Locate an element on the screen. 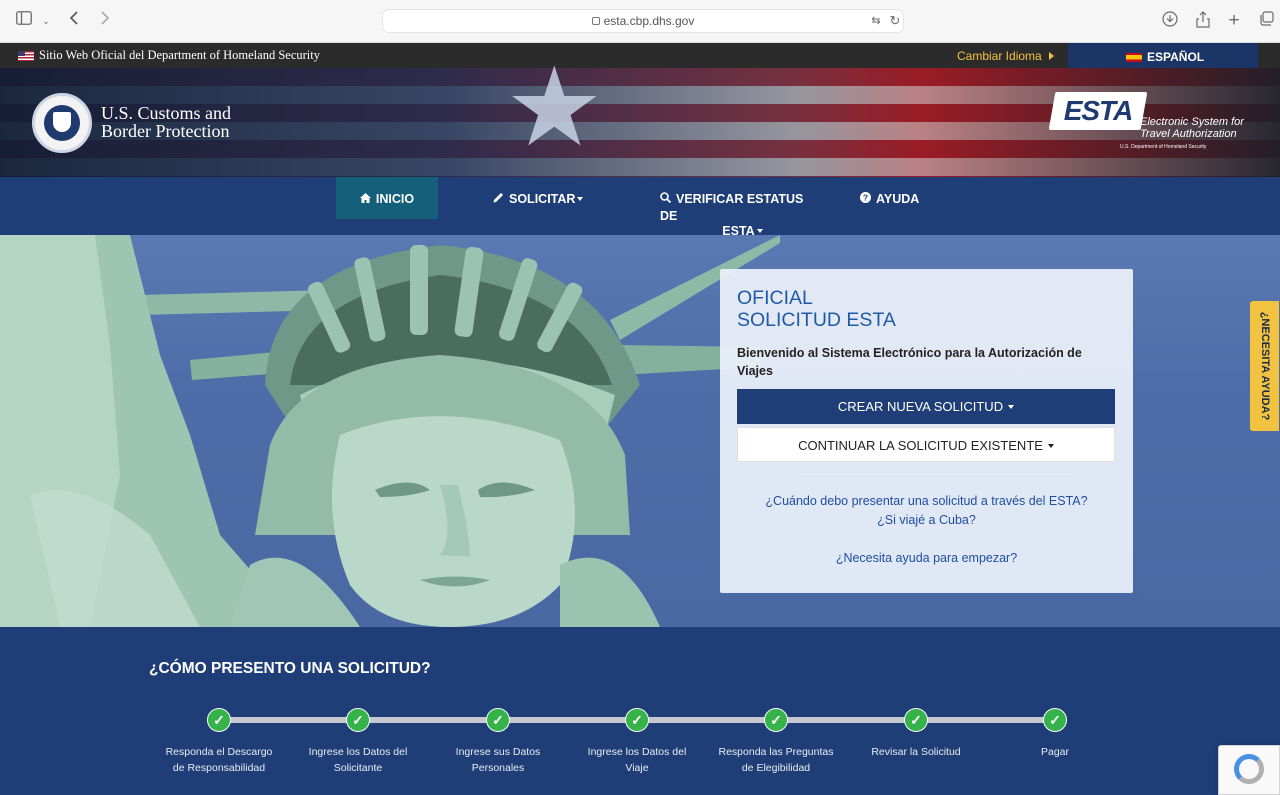 This screenshot has height=795, width=1280. share-icon is located at coordinates (1203, 21).